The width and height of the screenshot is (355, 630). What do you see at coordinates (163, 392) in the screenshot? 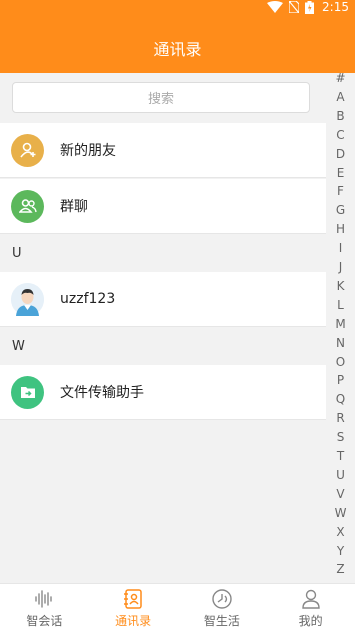
I see `contact-item-file-transfer: 文件传输助手` at bounding box center [163, 392].